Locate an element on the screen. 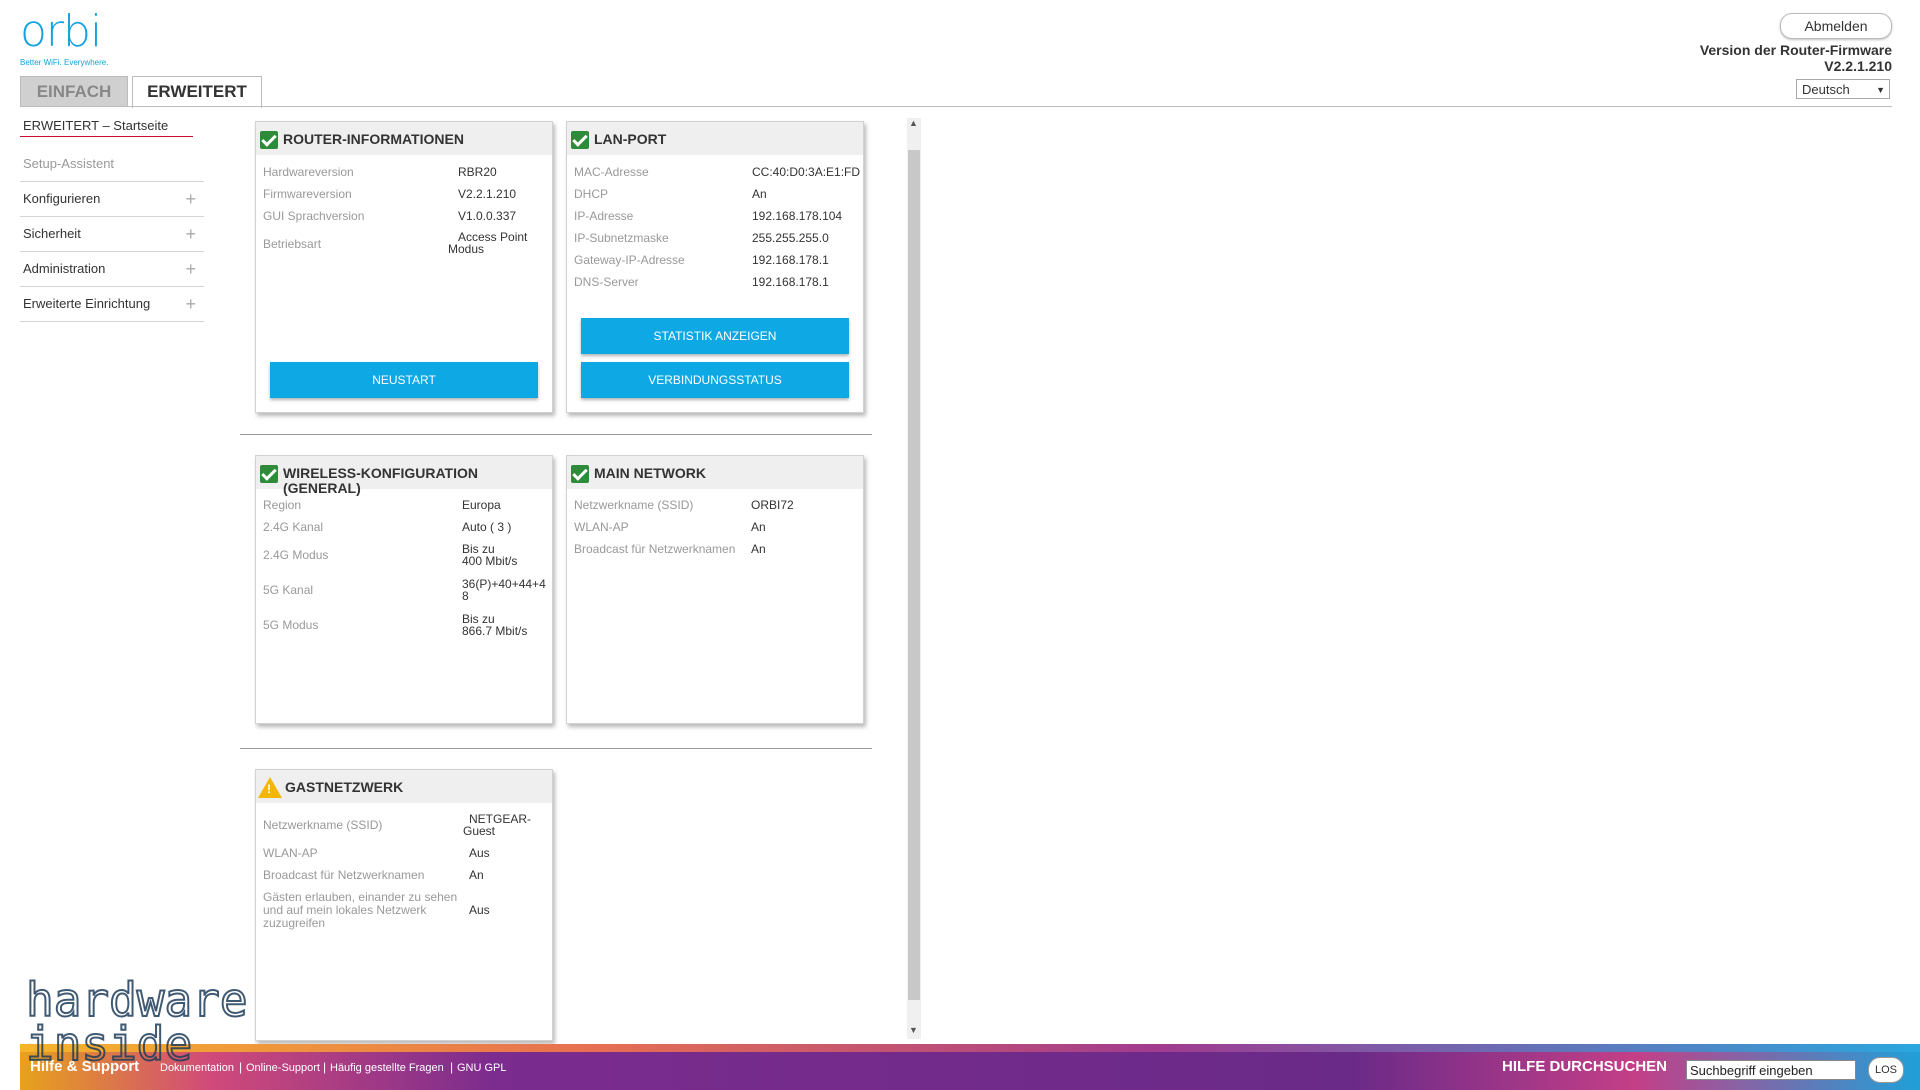  row-label: DHCP is located at coordinates (591, 194).